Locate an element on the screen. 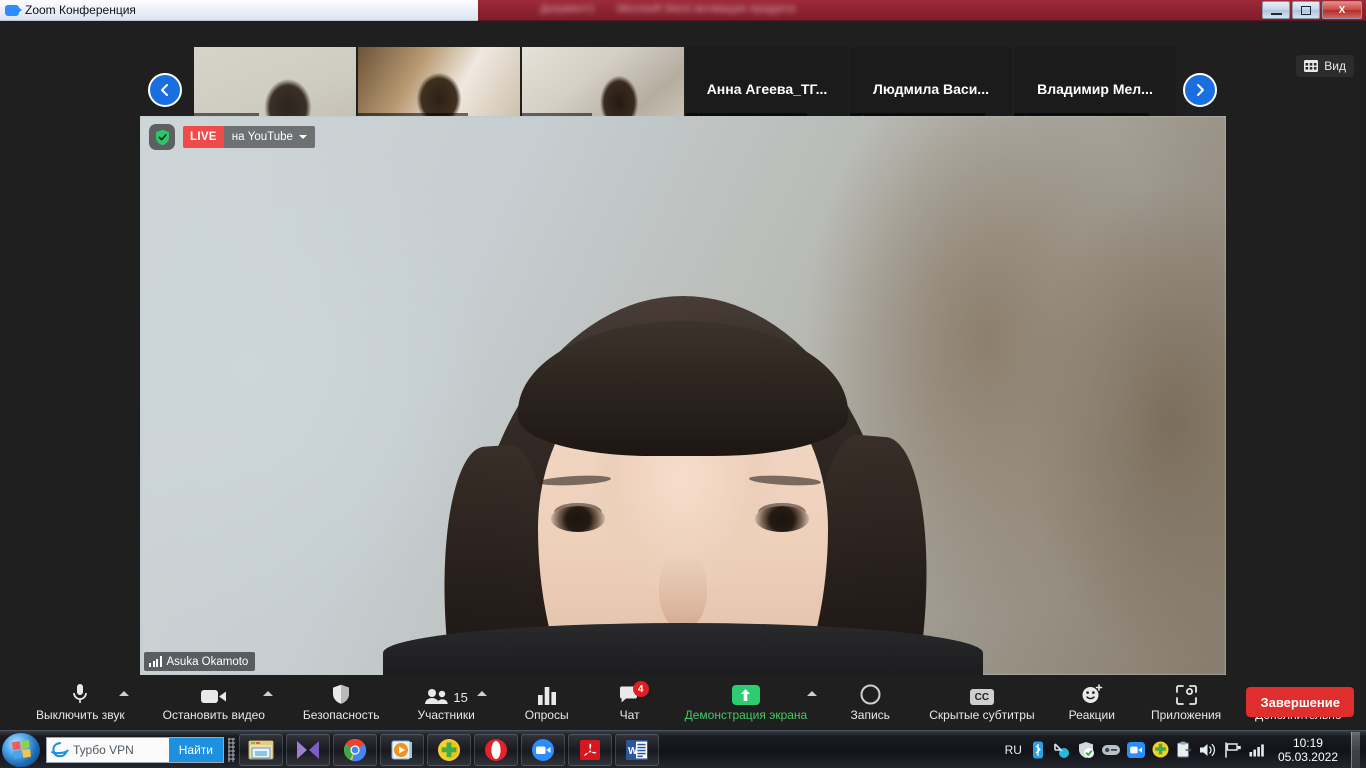  google-chrome-button is located at coordinates (355, 749).